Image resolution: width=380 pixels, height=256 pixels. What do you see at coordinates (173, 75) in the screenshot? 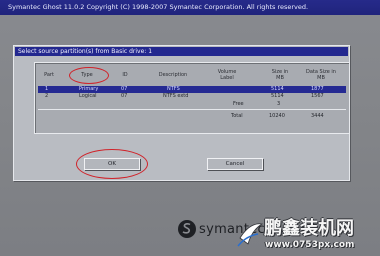
I see `col-header-description: Description` at bounding box center [173, 75].